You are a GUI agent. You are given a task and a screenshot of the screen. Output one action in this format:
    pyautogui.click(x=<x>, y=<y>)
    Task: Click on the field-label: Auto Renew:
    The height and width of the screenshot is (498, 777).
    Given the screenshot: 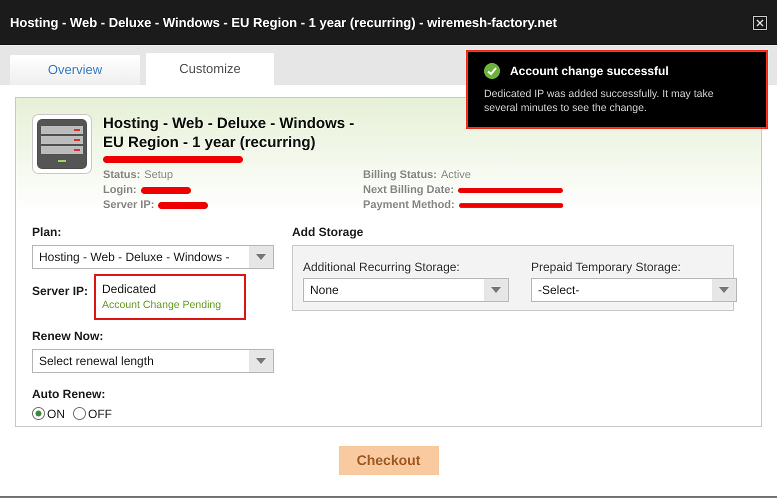 What is the action you would take?
    pyautogui.click(x=69, y=394)
    